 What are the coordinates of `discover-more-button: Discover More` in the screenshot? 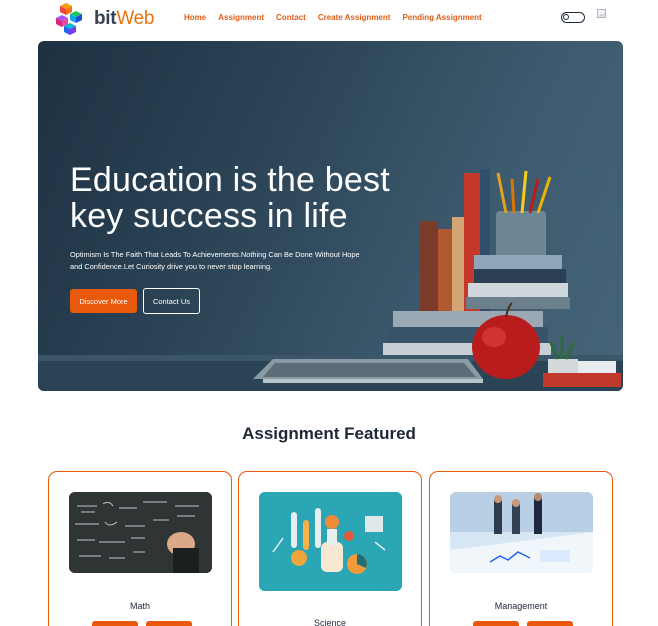 It's located at (103, 301).